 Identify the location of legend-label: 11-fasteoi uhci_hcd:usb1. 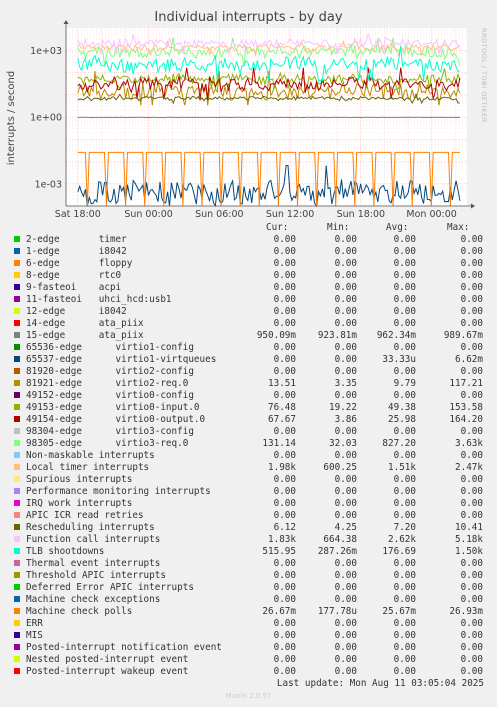
(99, 299).